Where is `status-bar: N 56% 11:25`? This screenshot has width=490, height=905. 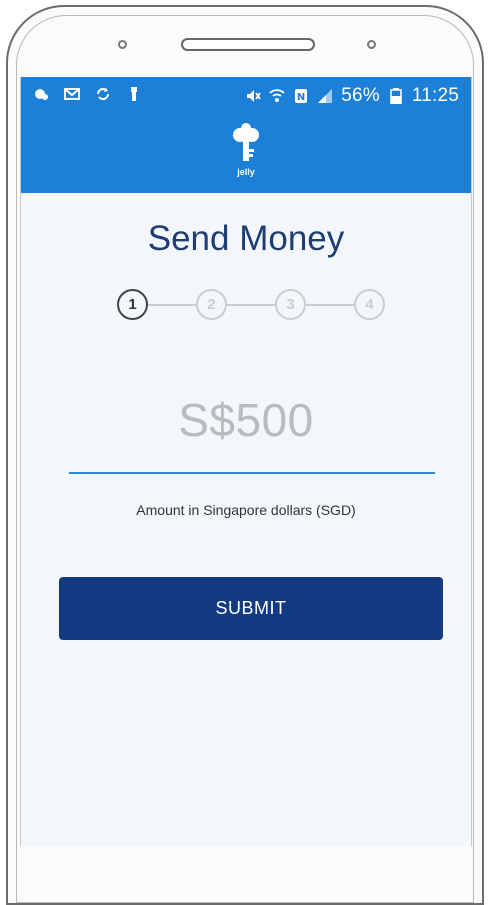
status-bar: N 56% 11:25 is located at coordinates (246, 96).